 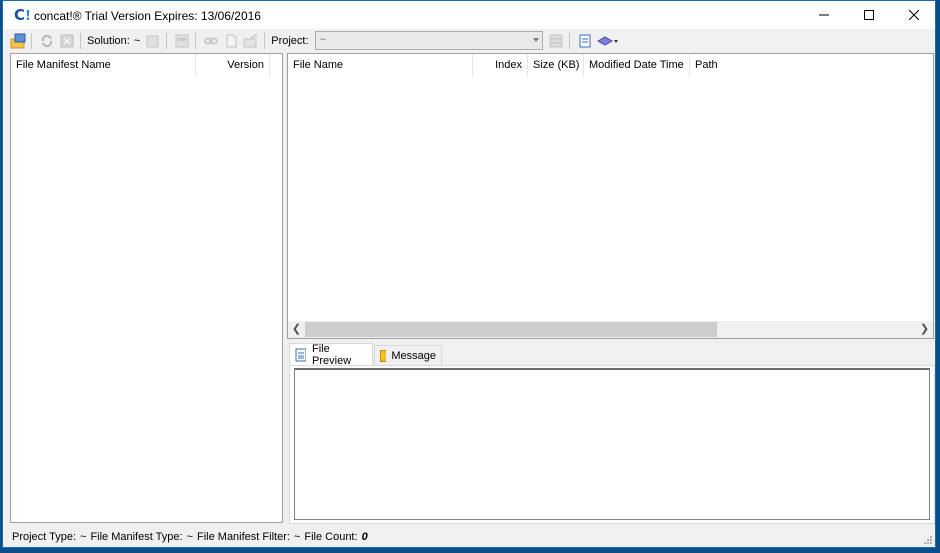 I want to click on tab-file-preview: File Preview, so click(x=331, y=355).